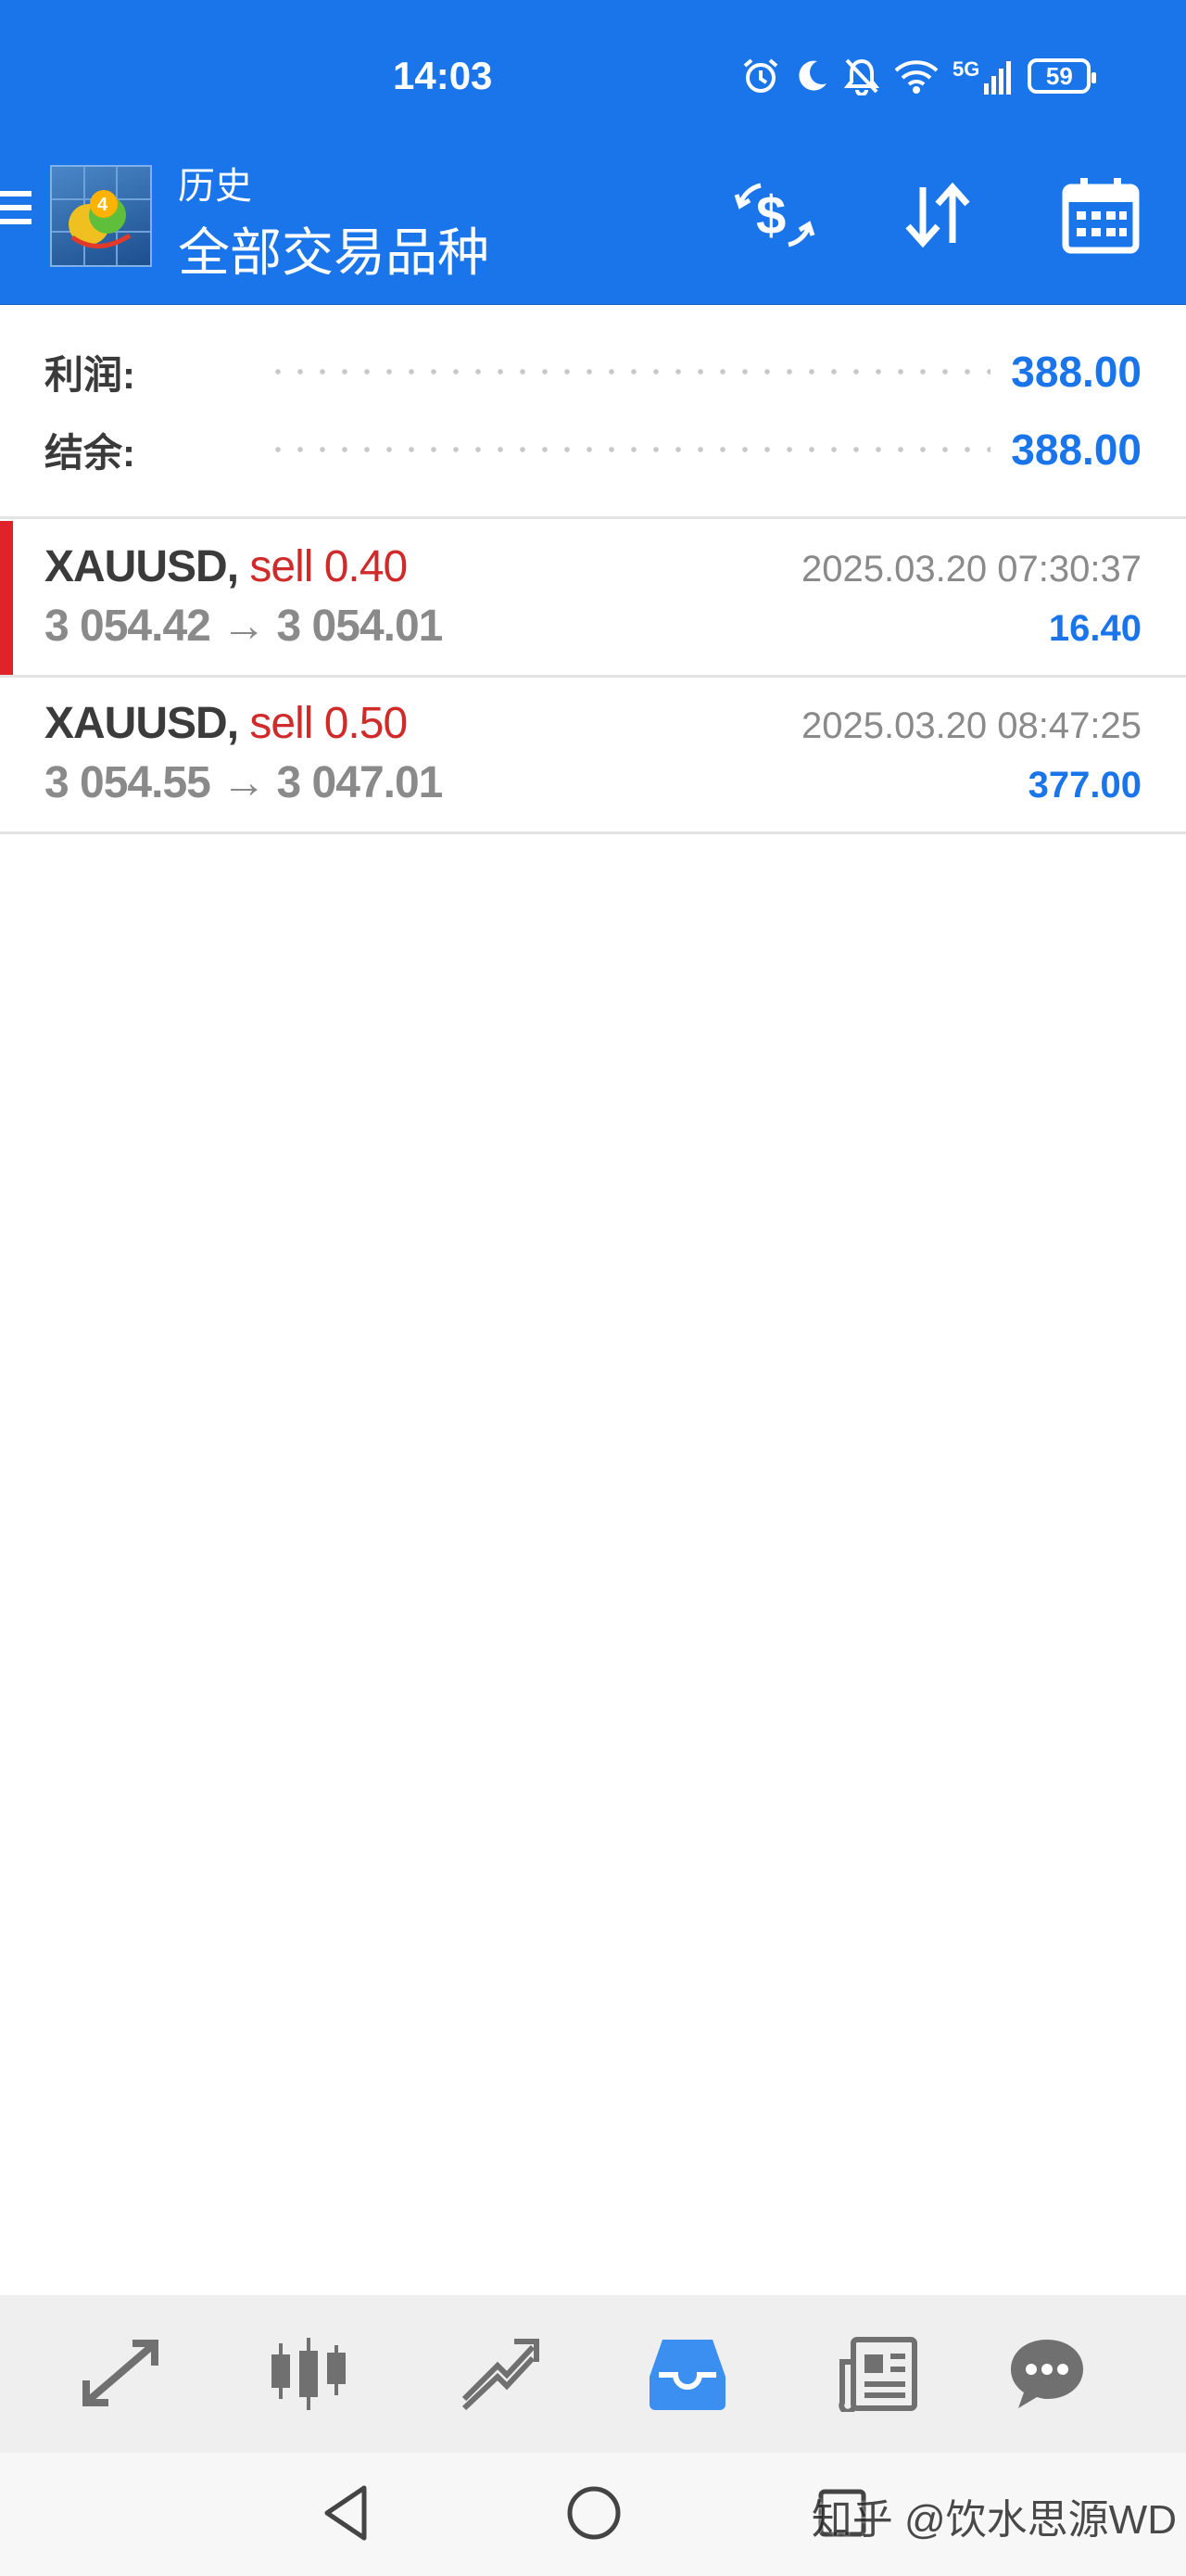 This screenshot has width=1186, height=2576. What do you see at coordinates (328, 723) in the screenshot?
I see `trade-side: sell 0.50` at bounding box center [328, 723].